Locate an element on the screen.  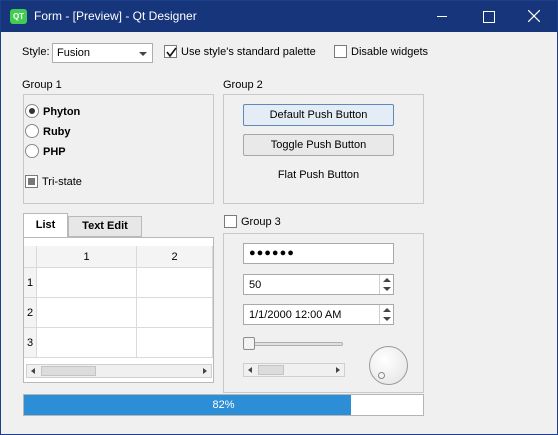
row-header-1: 1 is located at coordinates (30, 283).